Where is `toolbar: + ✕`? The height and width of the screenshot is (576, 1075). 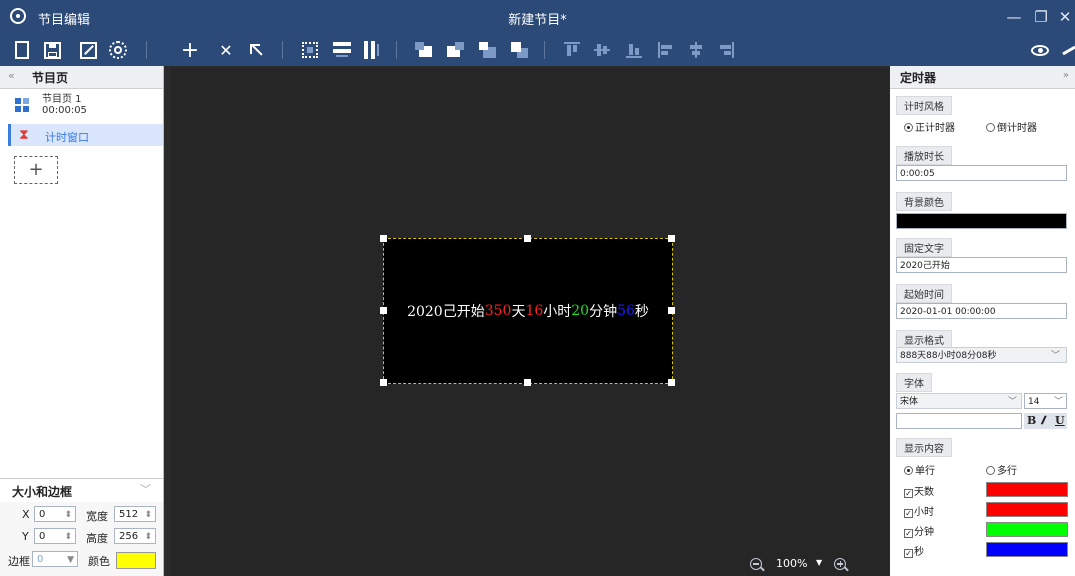
toolbar: + ✕ is located at coordinates (537, 50).